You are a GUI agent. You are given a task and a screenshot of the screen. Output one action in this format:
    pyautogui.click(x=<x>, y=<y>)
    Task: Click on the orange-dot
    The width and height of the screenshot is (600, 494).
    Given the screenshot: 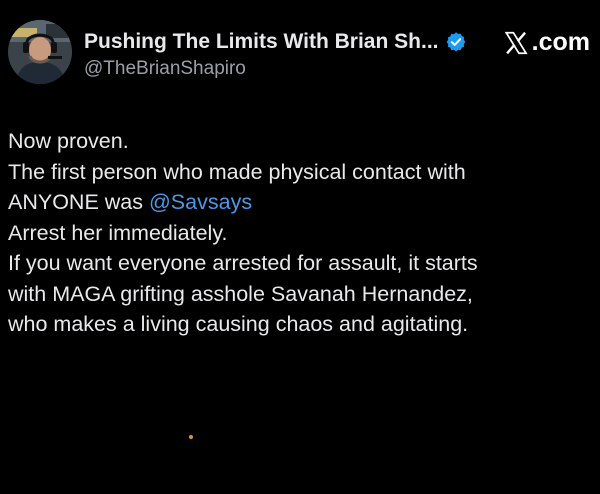 What is the action you would take?
    pyautogui.click(x=191, y=437)
    